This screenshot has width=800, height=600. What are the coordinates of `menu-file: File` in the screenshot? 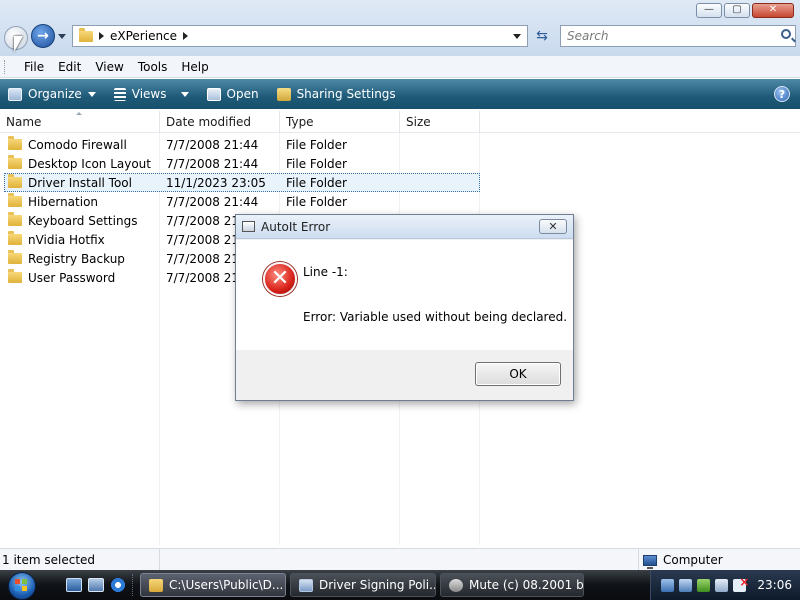 It's located at (34, 67).